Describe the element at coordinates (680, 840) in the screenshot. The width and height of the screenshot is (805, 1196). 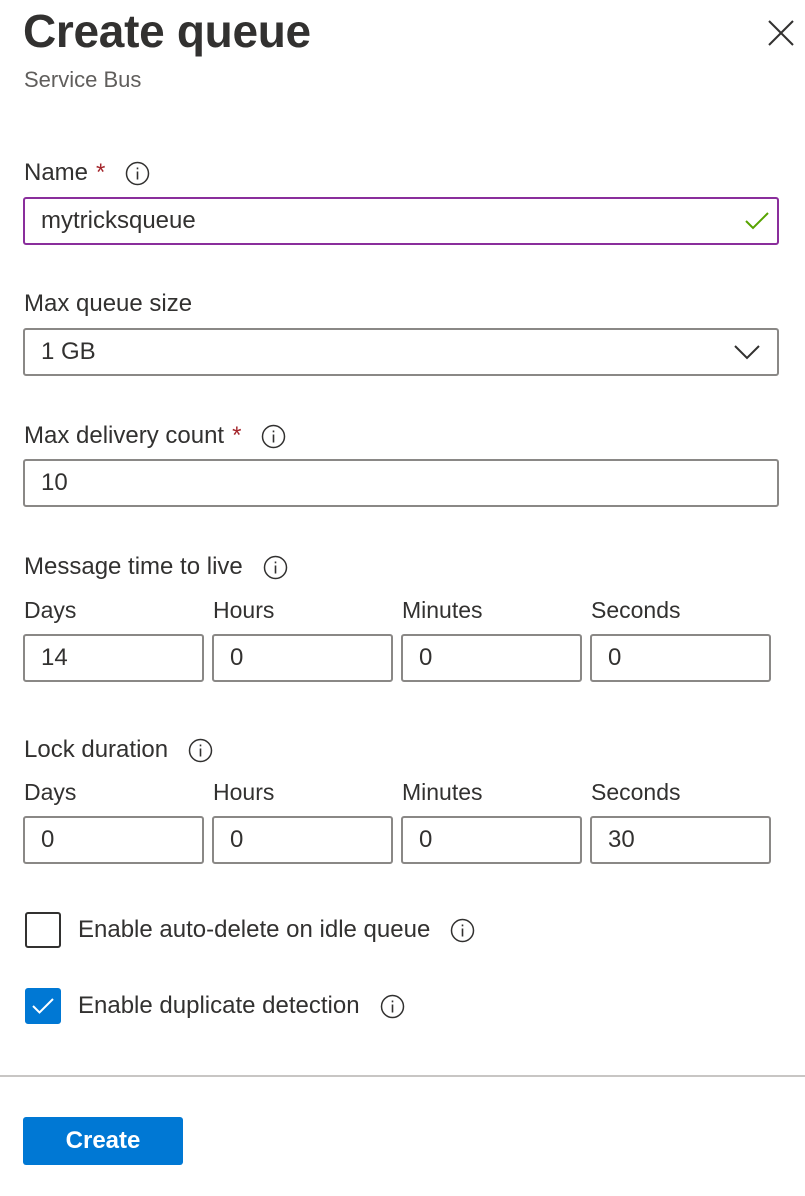
I see `lock-seconds-input: 30` at that location.